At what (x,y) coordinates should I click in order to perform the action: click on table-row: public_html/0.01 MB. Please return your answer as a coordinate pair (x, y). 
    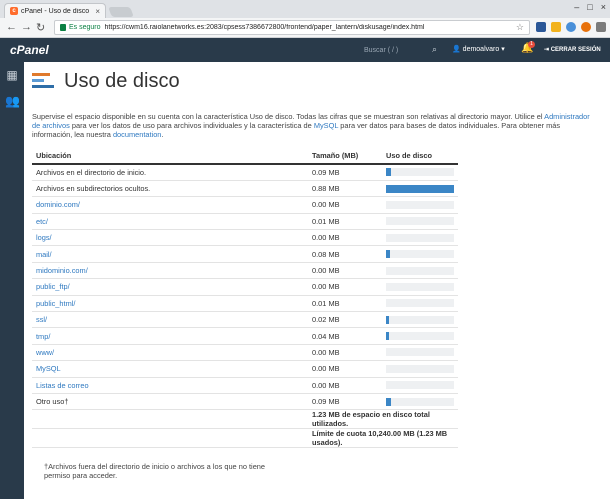
    Looking at the image, I should click on (245, 304).